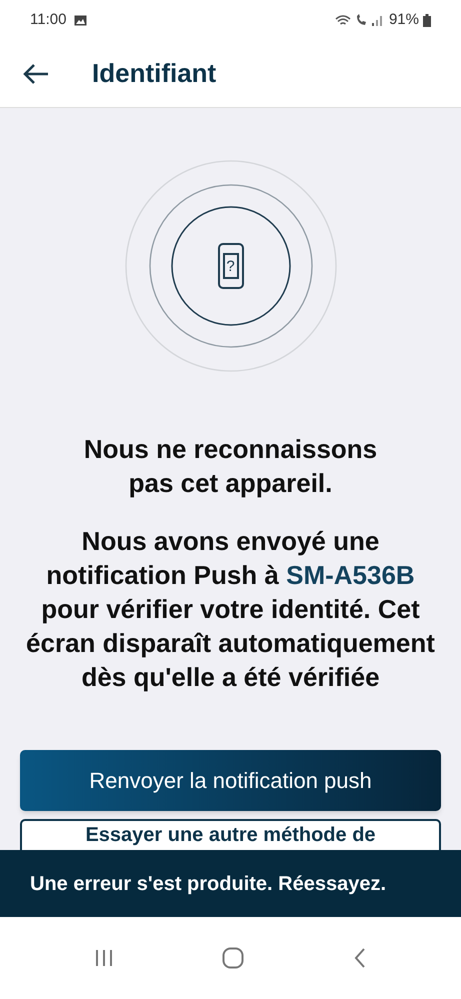 This screenshot has height=999, width=461. Describe the element at coordinates (104, 958) in the screenshot. I see `recent-apps-icon` at that location.